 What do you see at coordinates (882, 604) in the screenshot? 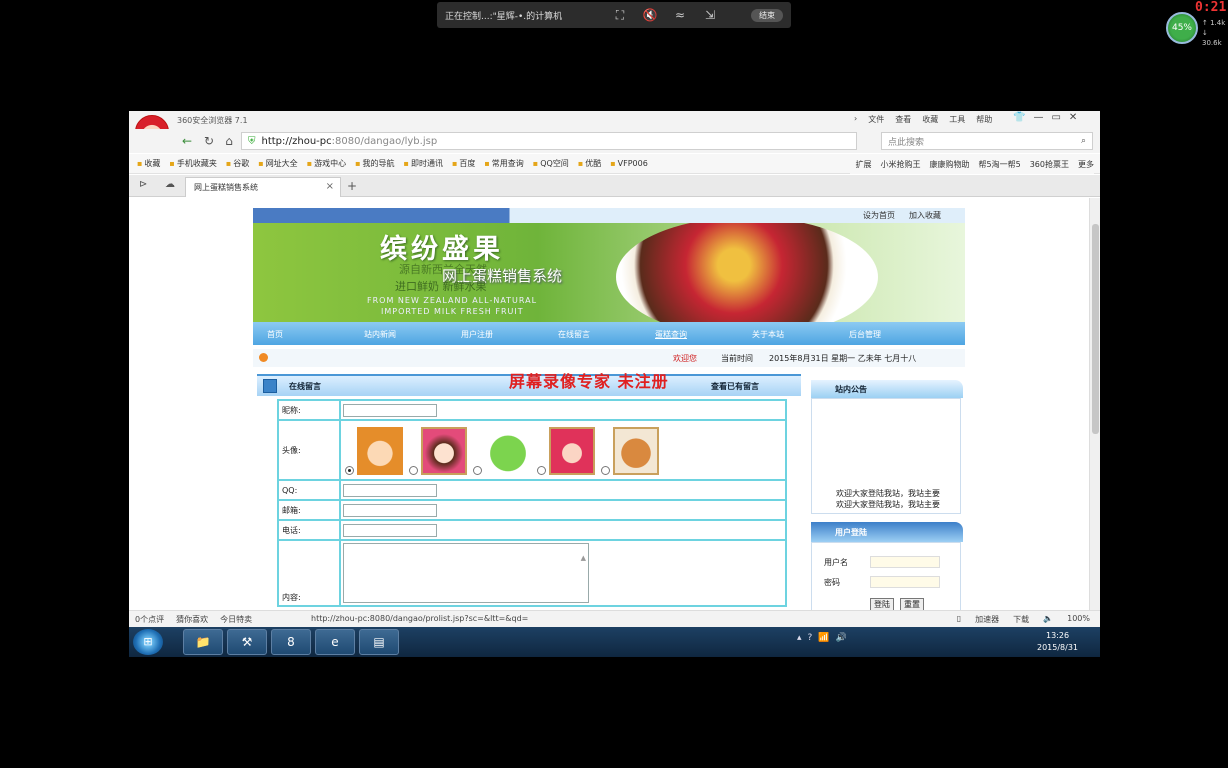
I see `login-button: 登陆` at bounding box center [882, 604].